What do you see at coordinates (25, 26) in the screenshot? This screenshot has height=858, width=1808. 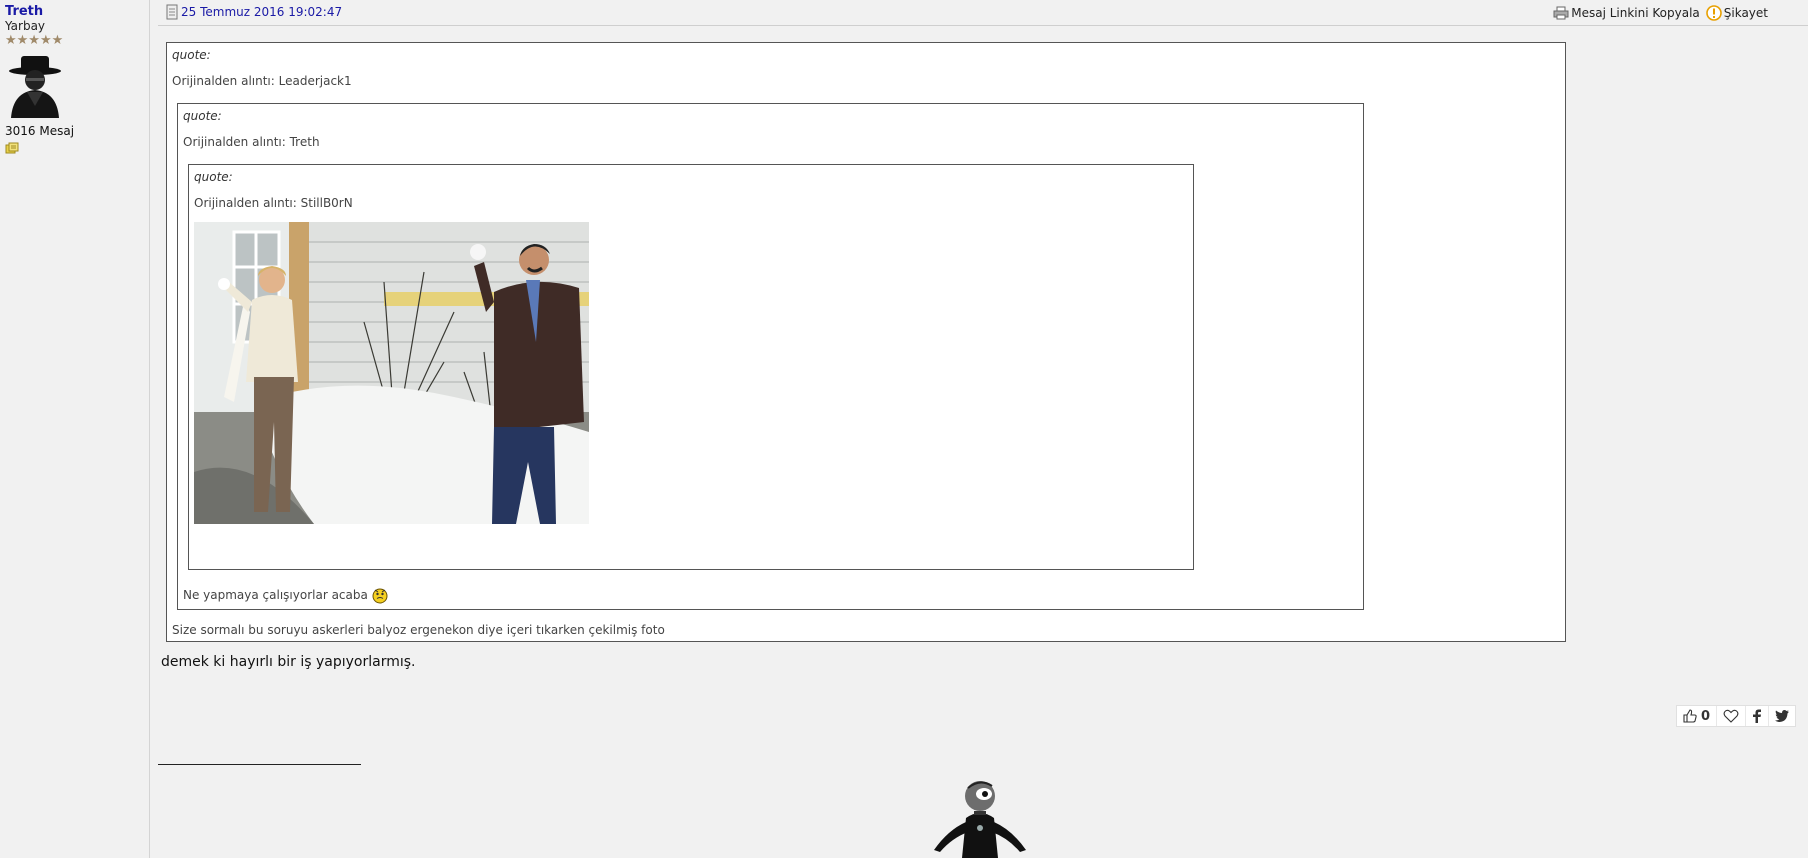 I see `user-rank: Yarbay` at bounding box center [25, 26].